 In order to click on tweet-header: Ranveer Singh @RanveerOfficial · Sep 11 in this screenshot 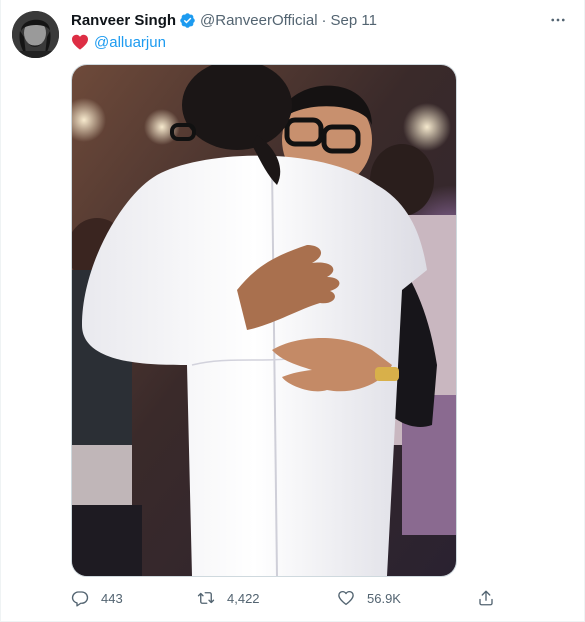, I will do `click(307, 20)`.